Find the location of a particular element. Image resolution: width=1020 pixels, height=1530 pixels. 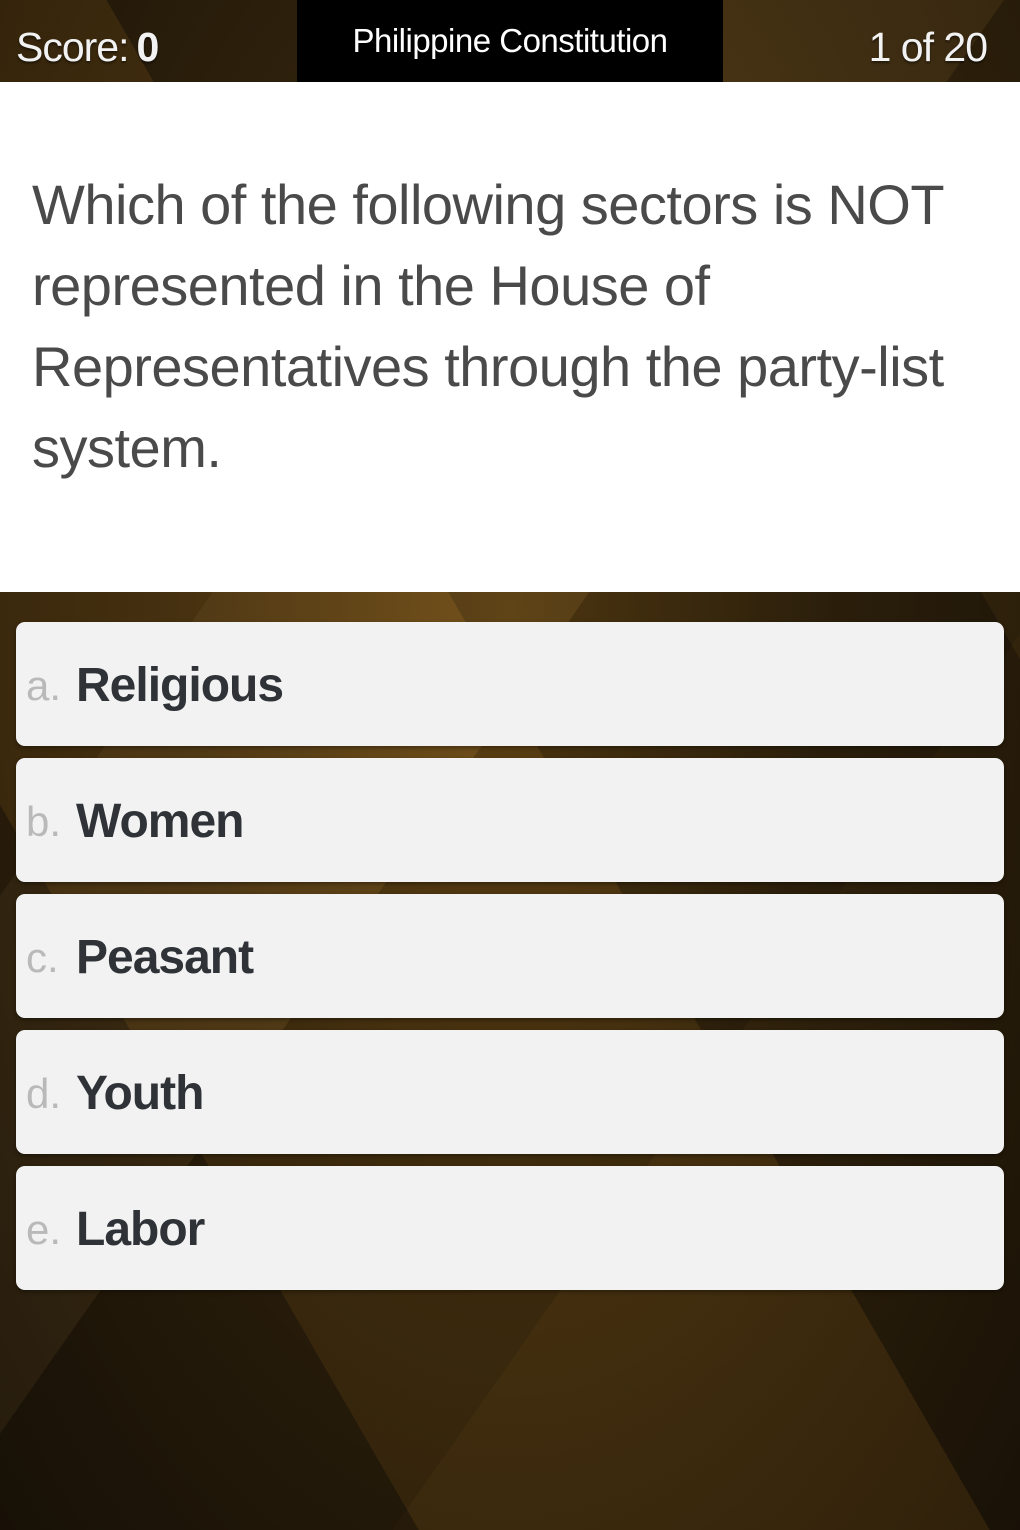

answer-text: Religious is located at coordinates (180, 685).